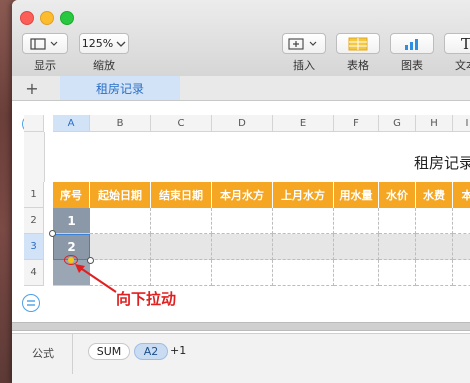 The image size is (470, 383). I want to click on tab-sheet: 租房记录, so click(120, 88).